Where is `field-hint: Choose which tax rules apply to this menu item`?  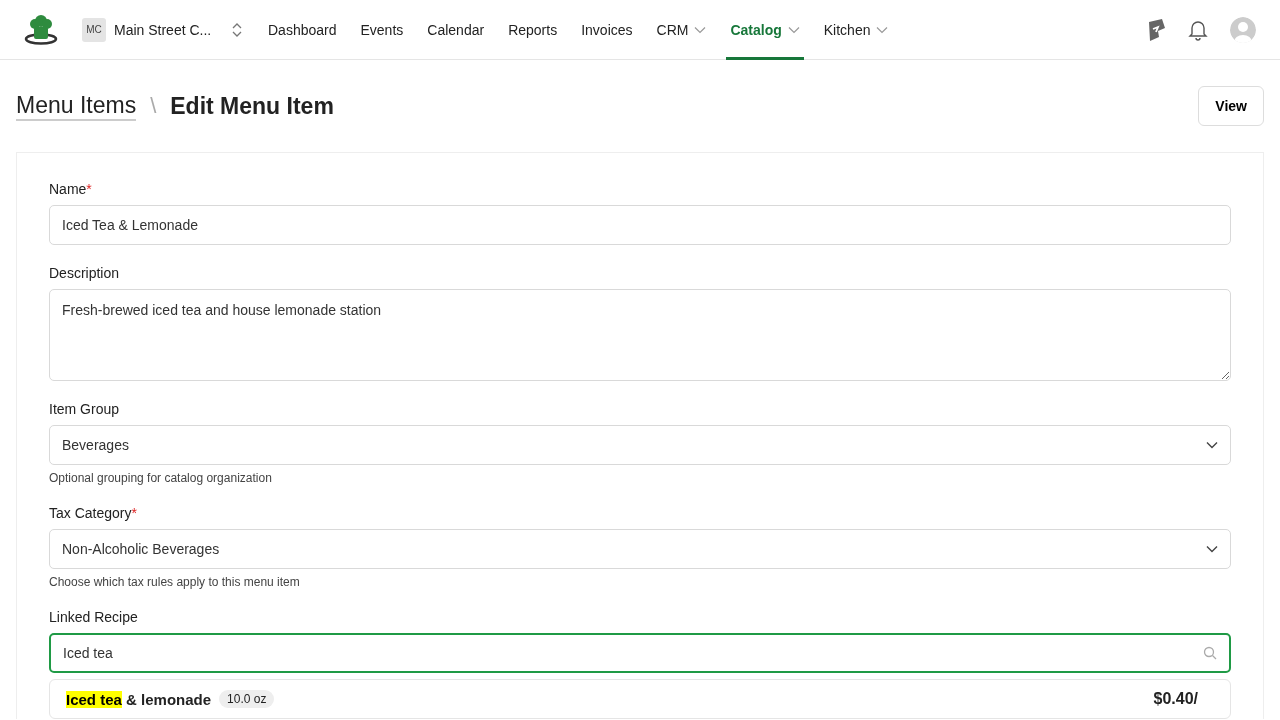
field-hint: Choose which tax rules apply to this menu item is located at coordinates (175, 582).